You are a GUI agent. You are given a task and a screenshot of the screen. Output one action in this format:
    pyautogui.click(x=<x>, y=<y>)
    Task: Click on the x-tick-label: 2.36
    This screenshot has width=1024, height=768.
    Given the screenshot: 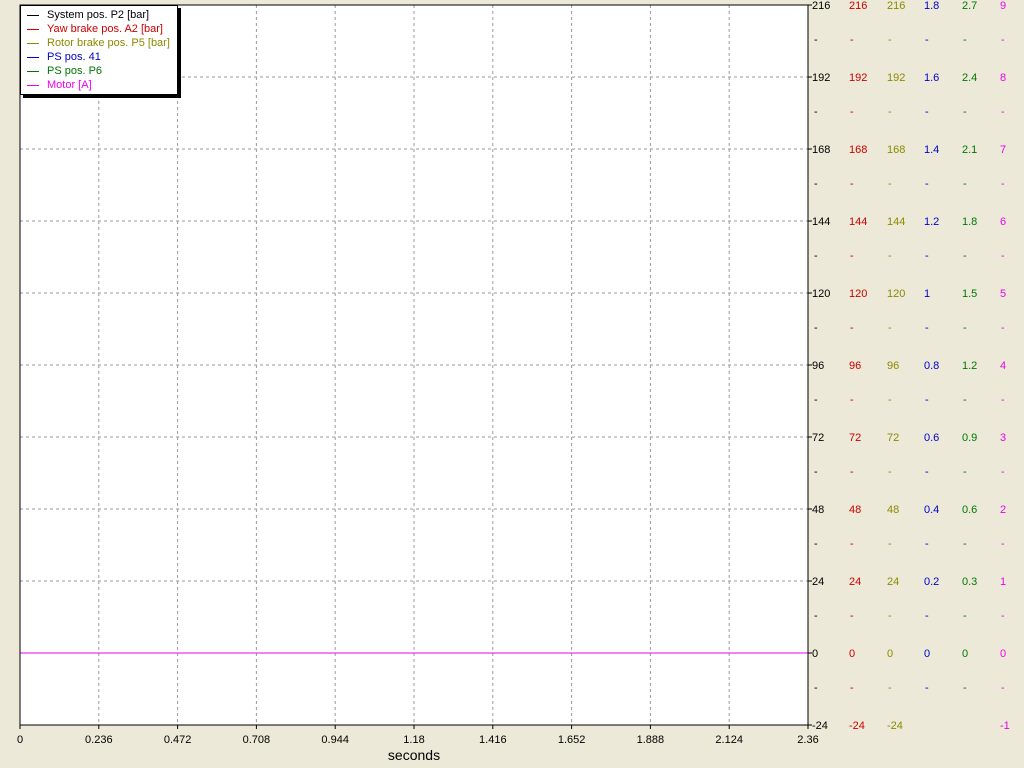 What is the action you would take?
    pyautogui.click(x=807, y=740)
    